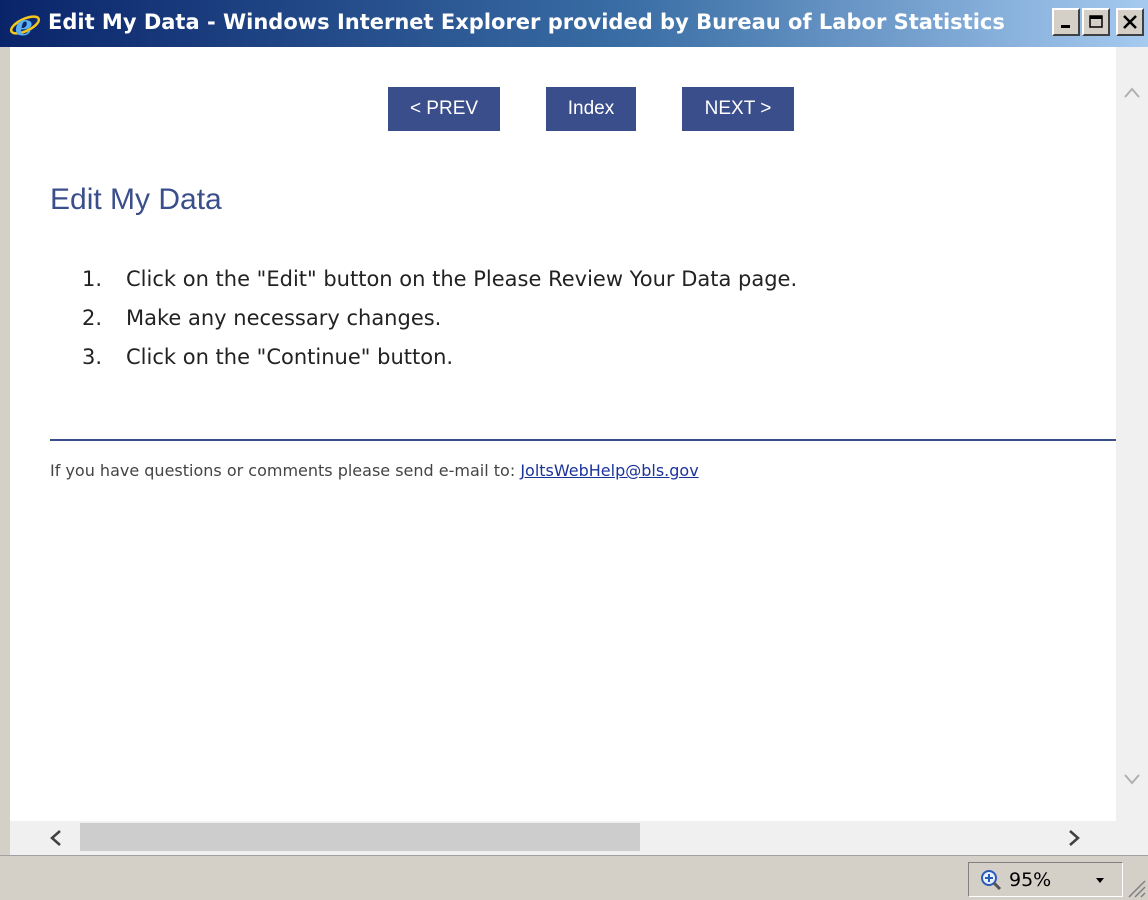  I want to click on list-item: 3. Click on the "Continue" button., so click(439, 364).